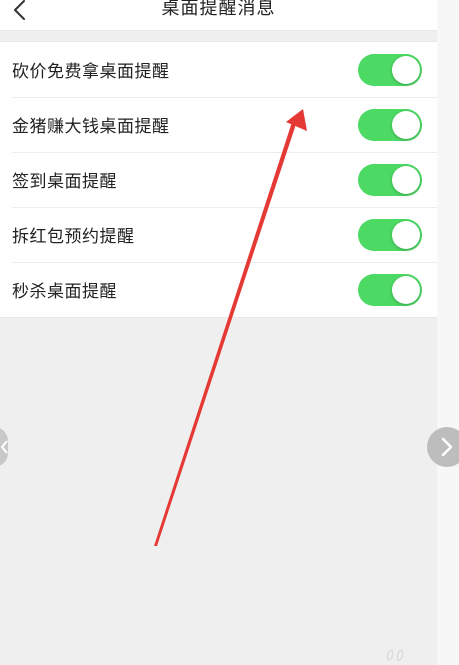  What do you see at coordinates (448, 332) in the screenshot?
I see `right-margin-strip` at bounding box center [448, 332].